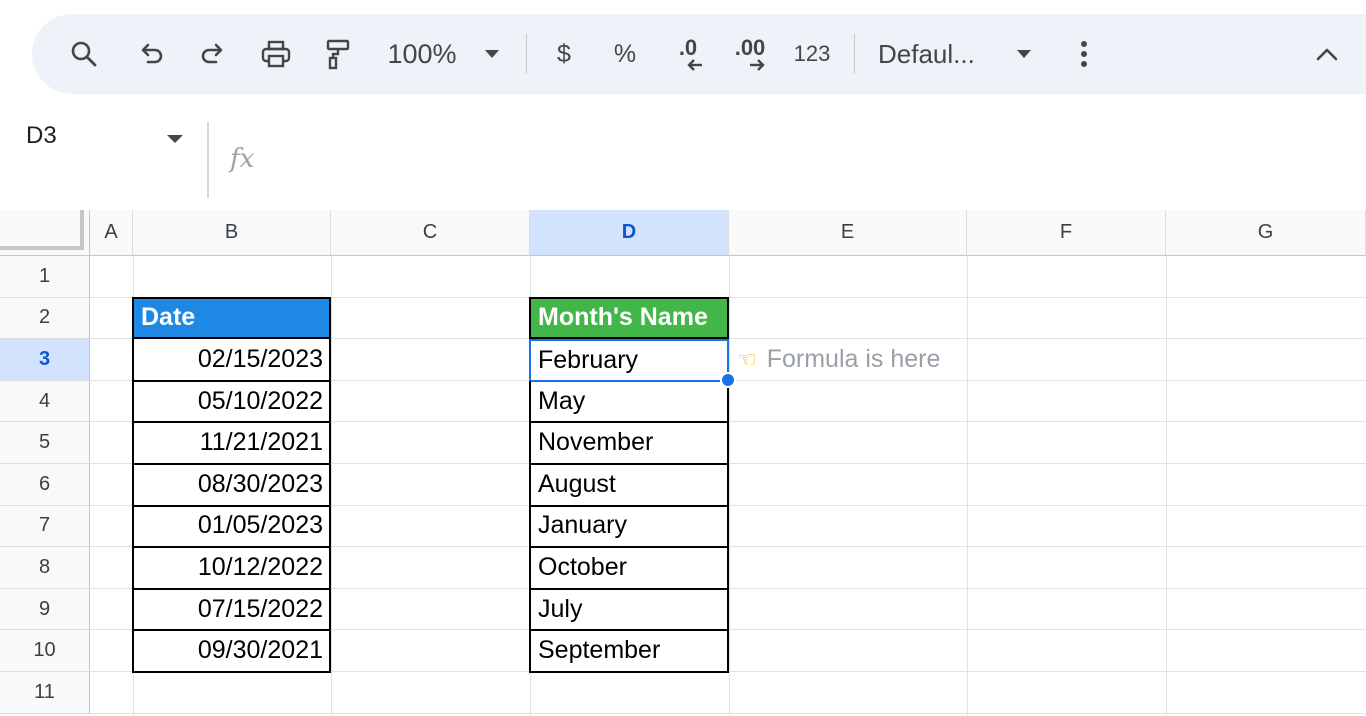 This screenshot has height=716, width=1366. What do you see at coordinates (1266, 233) in the screenshot?
I see `column-header-g: G` at bounding box center [1266, 233].